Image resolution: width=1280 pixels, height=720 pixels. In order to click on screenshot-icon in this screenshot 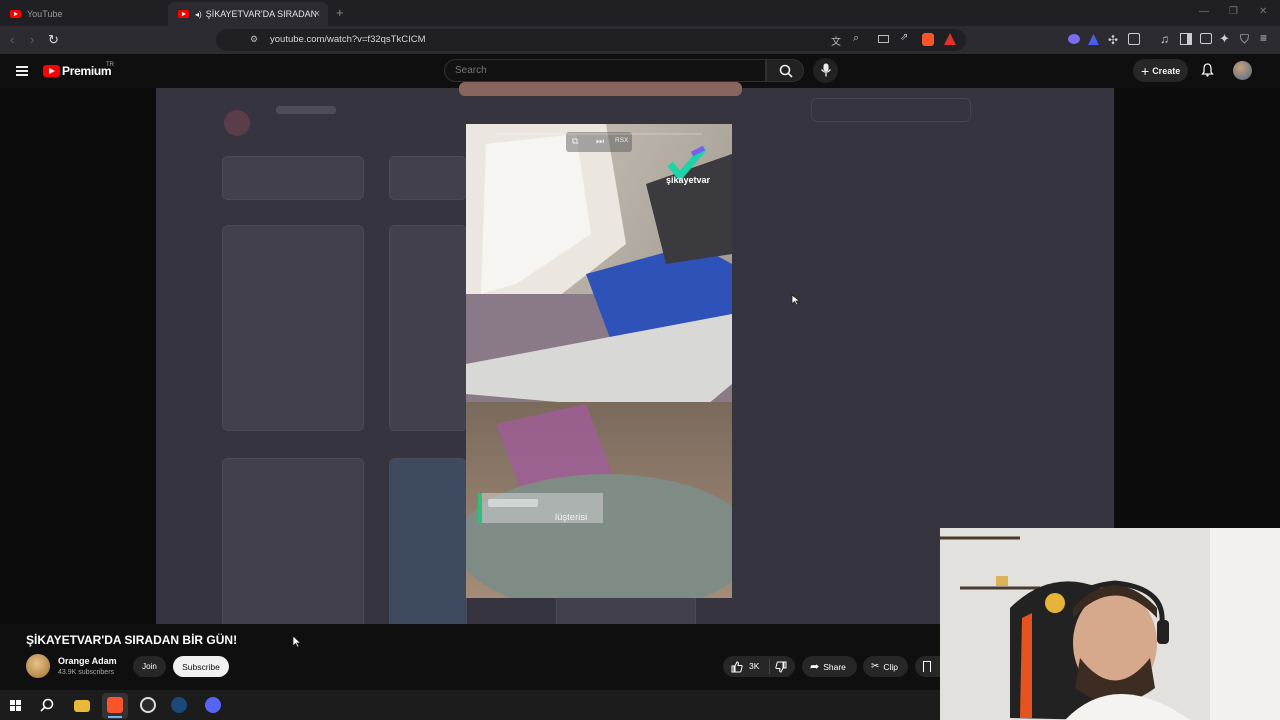, I will do `click(1134, 39)`.